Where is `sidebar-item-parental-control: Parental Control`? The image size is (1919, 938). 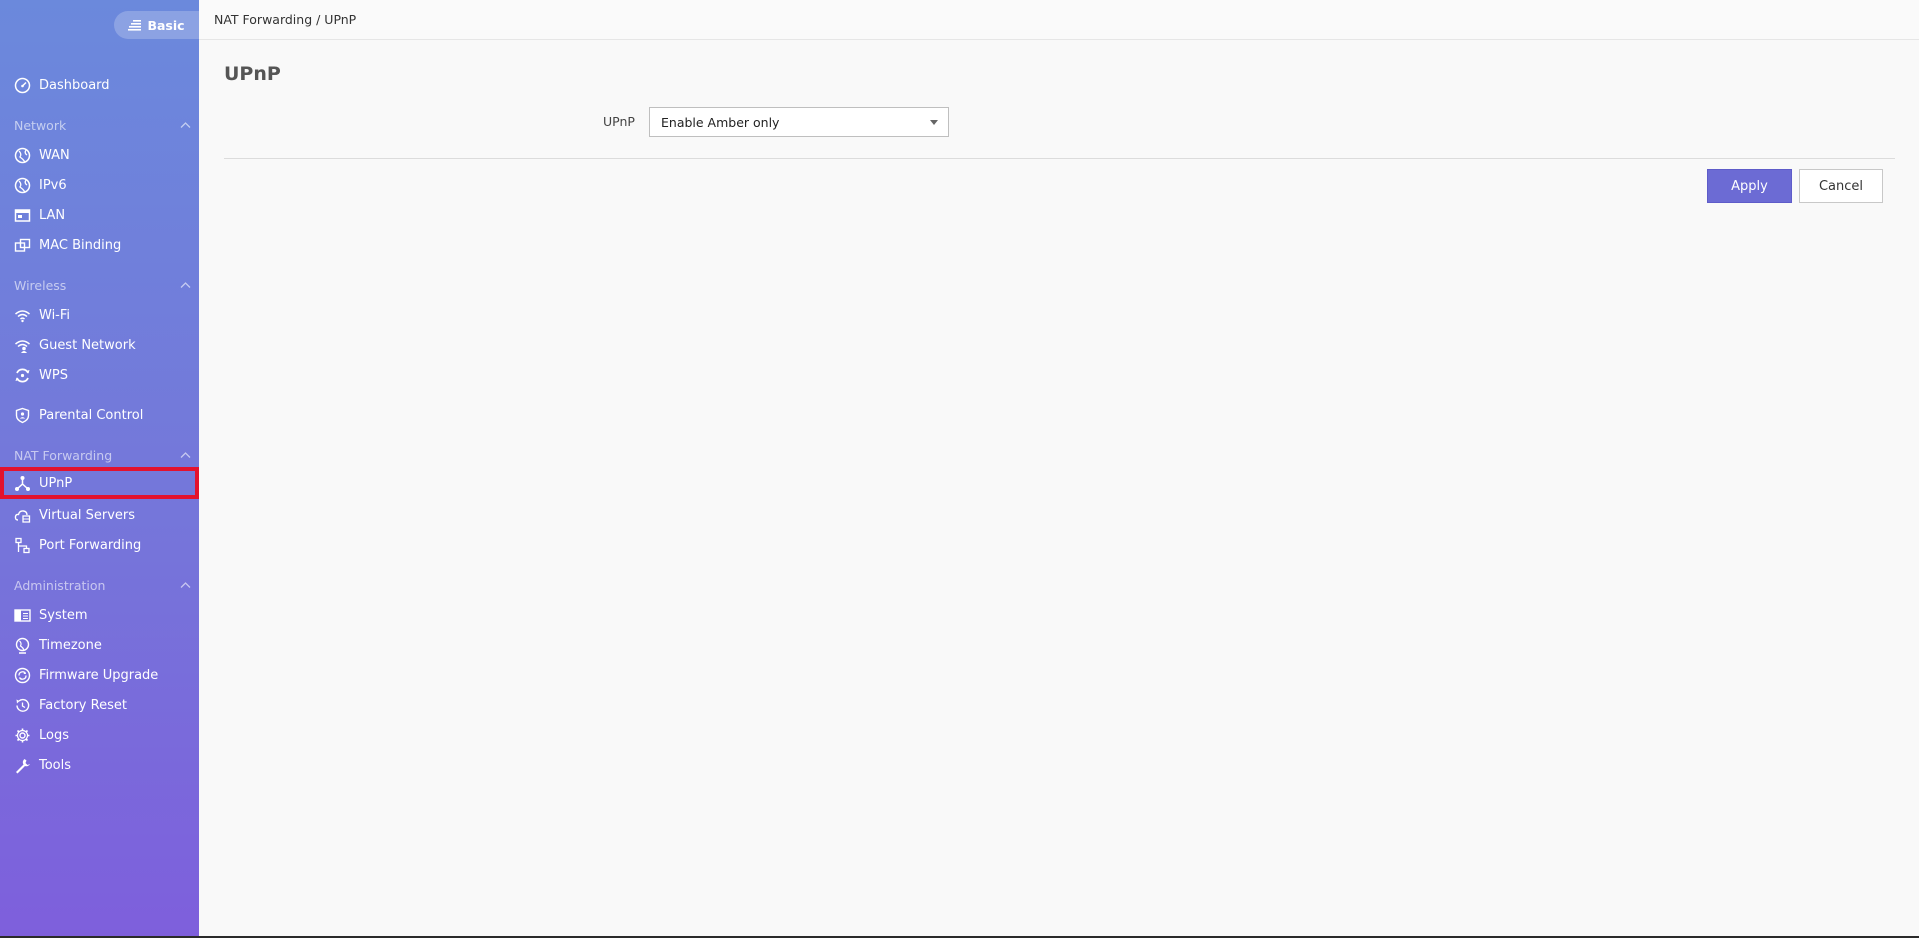 sidebar-item-parental-control: Parental Control is located at coordinates (99, 415).